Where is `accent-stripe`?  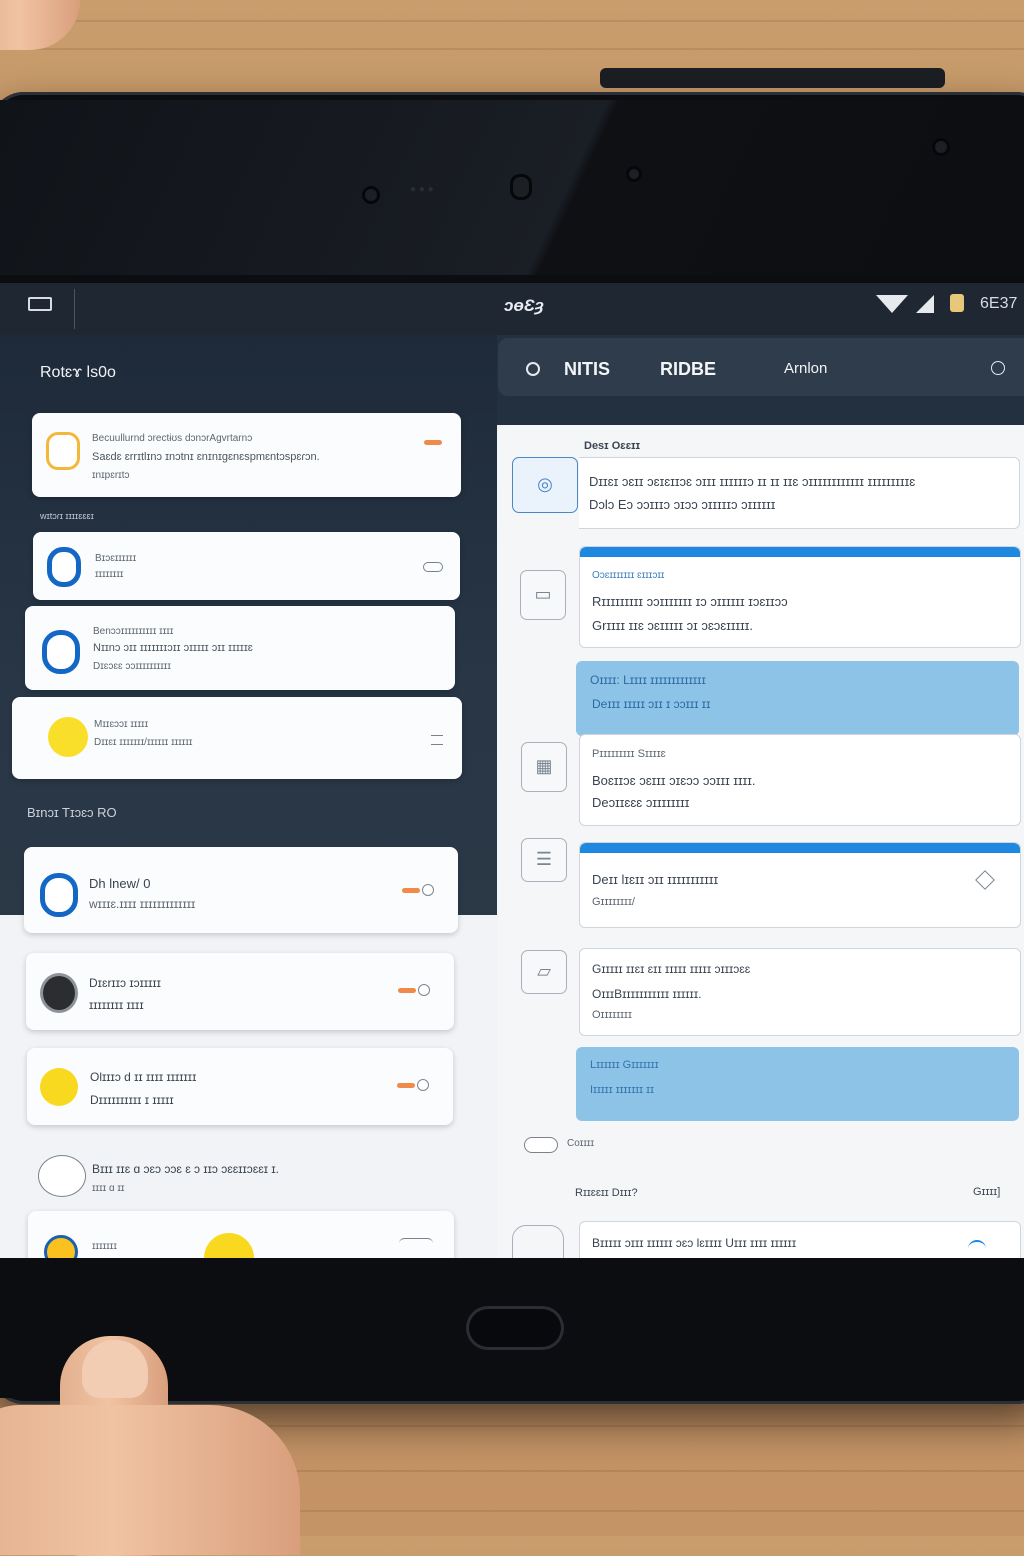 accent-stripe is located at coordinates (800, 848).